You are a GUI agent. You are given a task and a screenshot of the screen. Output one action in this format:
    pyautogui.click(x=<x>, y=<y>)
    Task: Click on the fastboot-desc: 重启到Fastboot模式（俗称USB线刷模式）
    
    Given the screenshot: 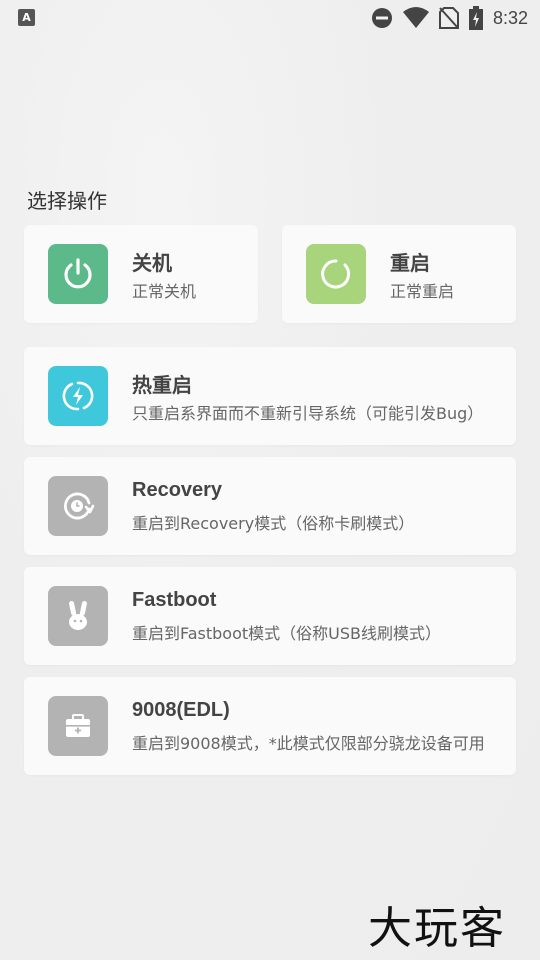 What is the action you would take?
    pyautogui.click(x=287, y=633)
    